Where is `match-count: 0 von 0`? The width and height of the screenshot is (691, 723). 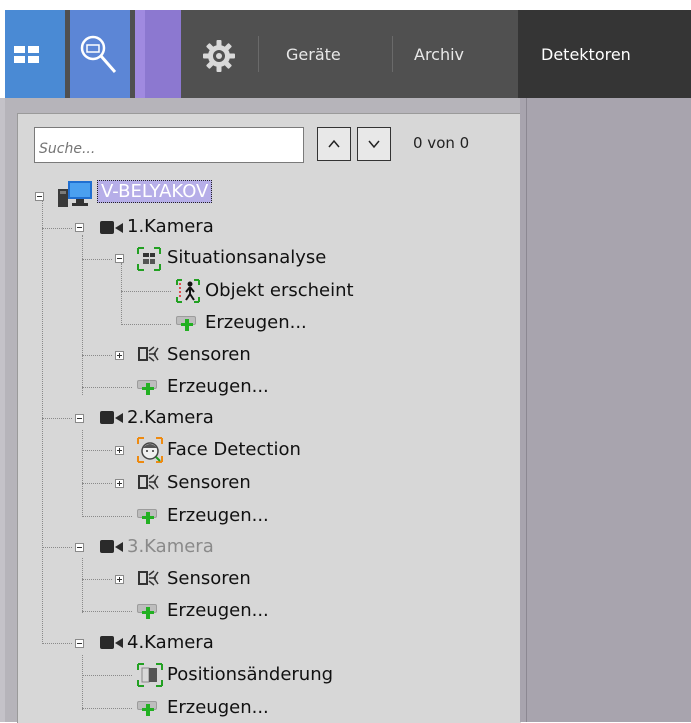 match-count: 0 von 0 is located at coordinates (441, 143).